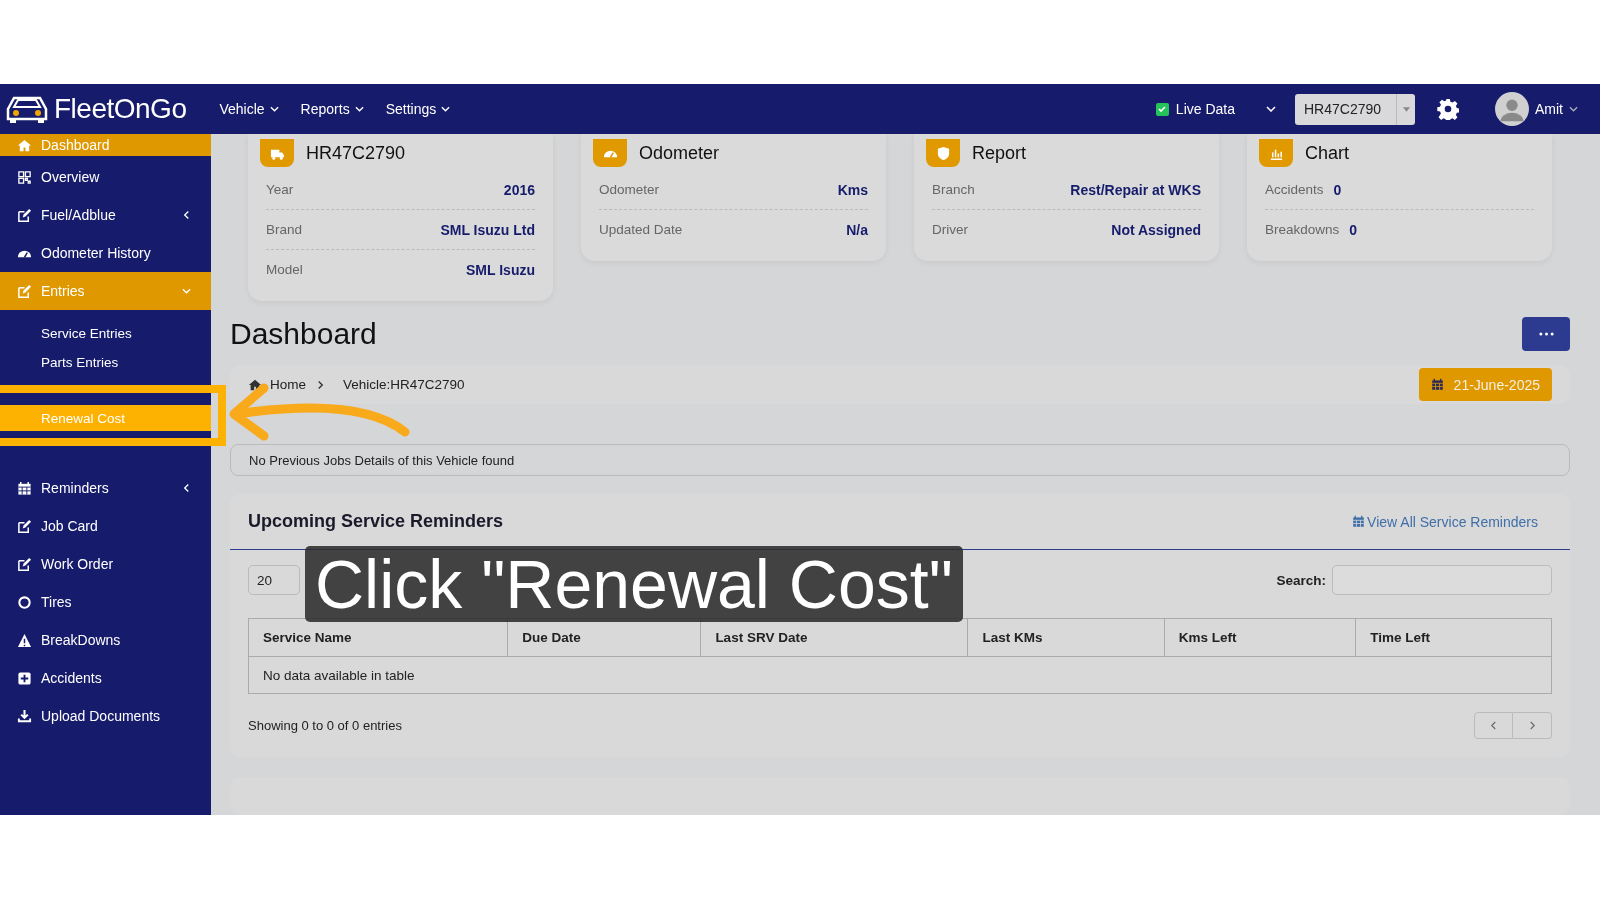 This screenshot has height=900, width=1600. I want to click on field-label: Accidents, so click(1294, 189).